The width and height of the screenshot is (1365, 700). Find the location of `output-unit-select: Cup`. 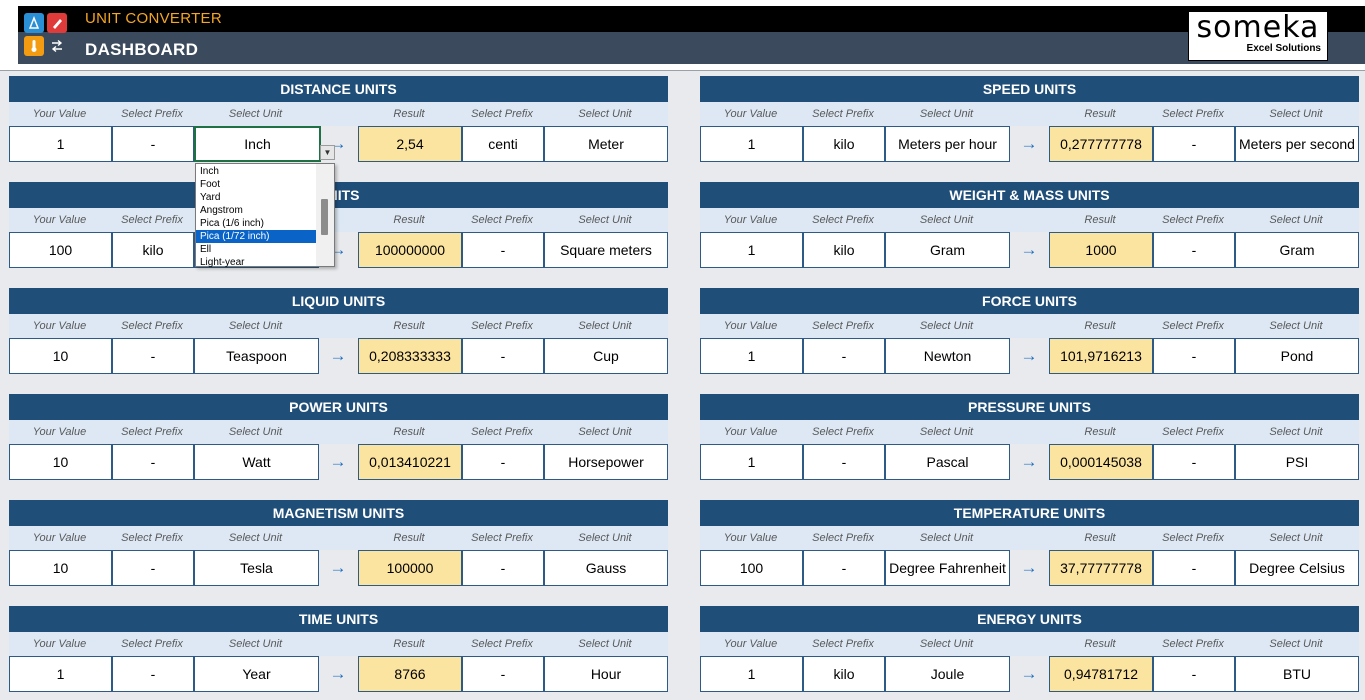

output-unit-select: Cup is located at coordinates (606, 356).